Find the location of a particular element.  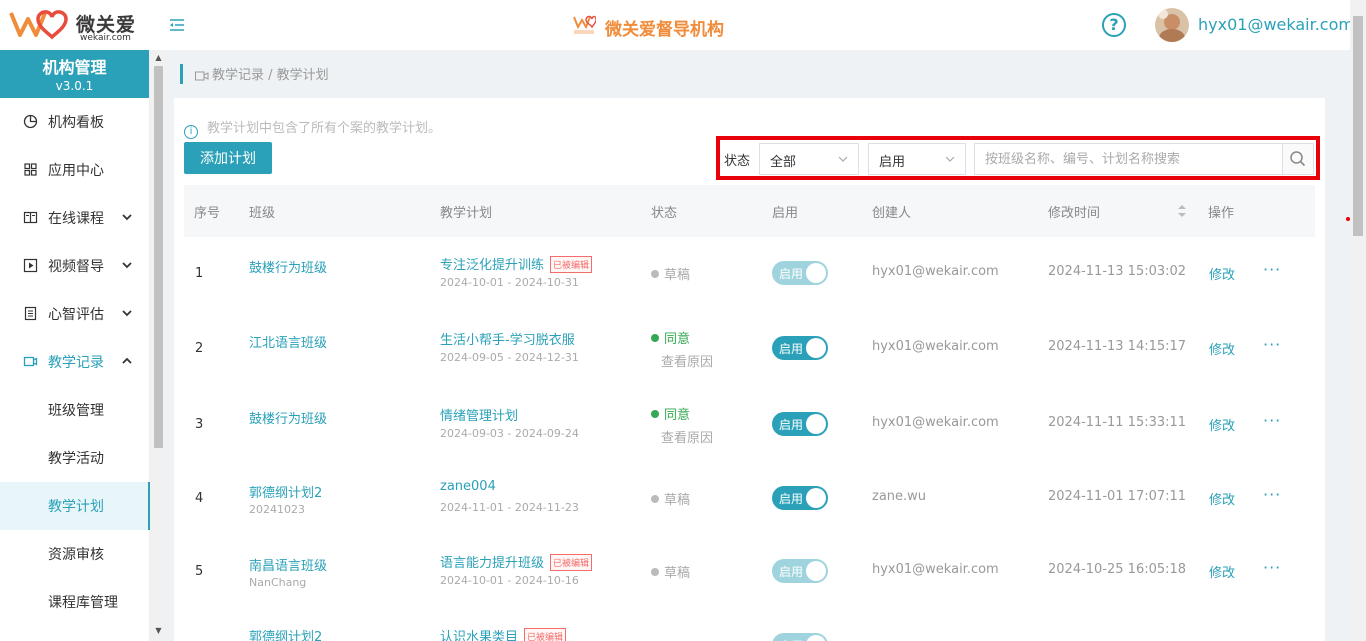

status-select: 全部 is located at coordinates (809, 159).